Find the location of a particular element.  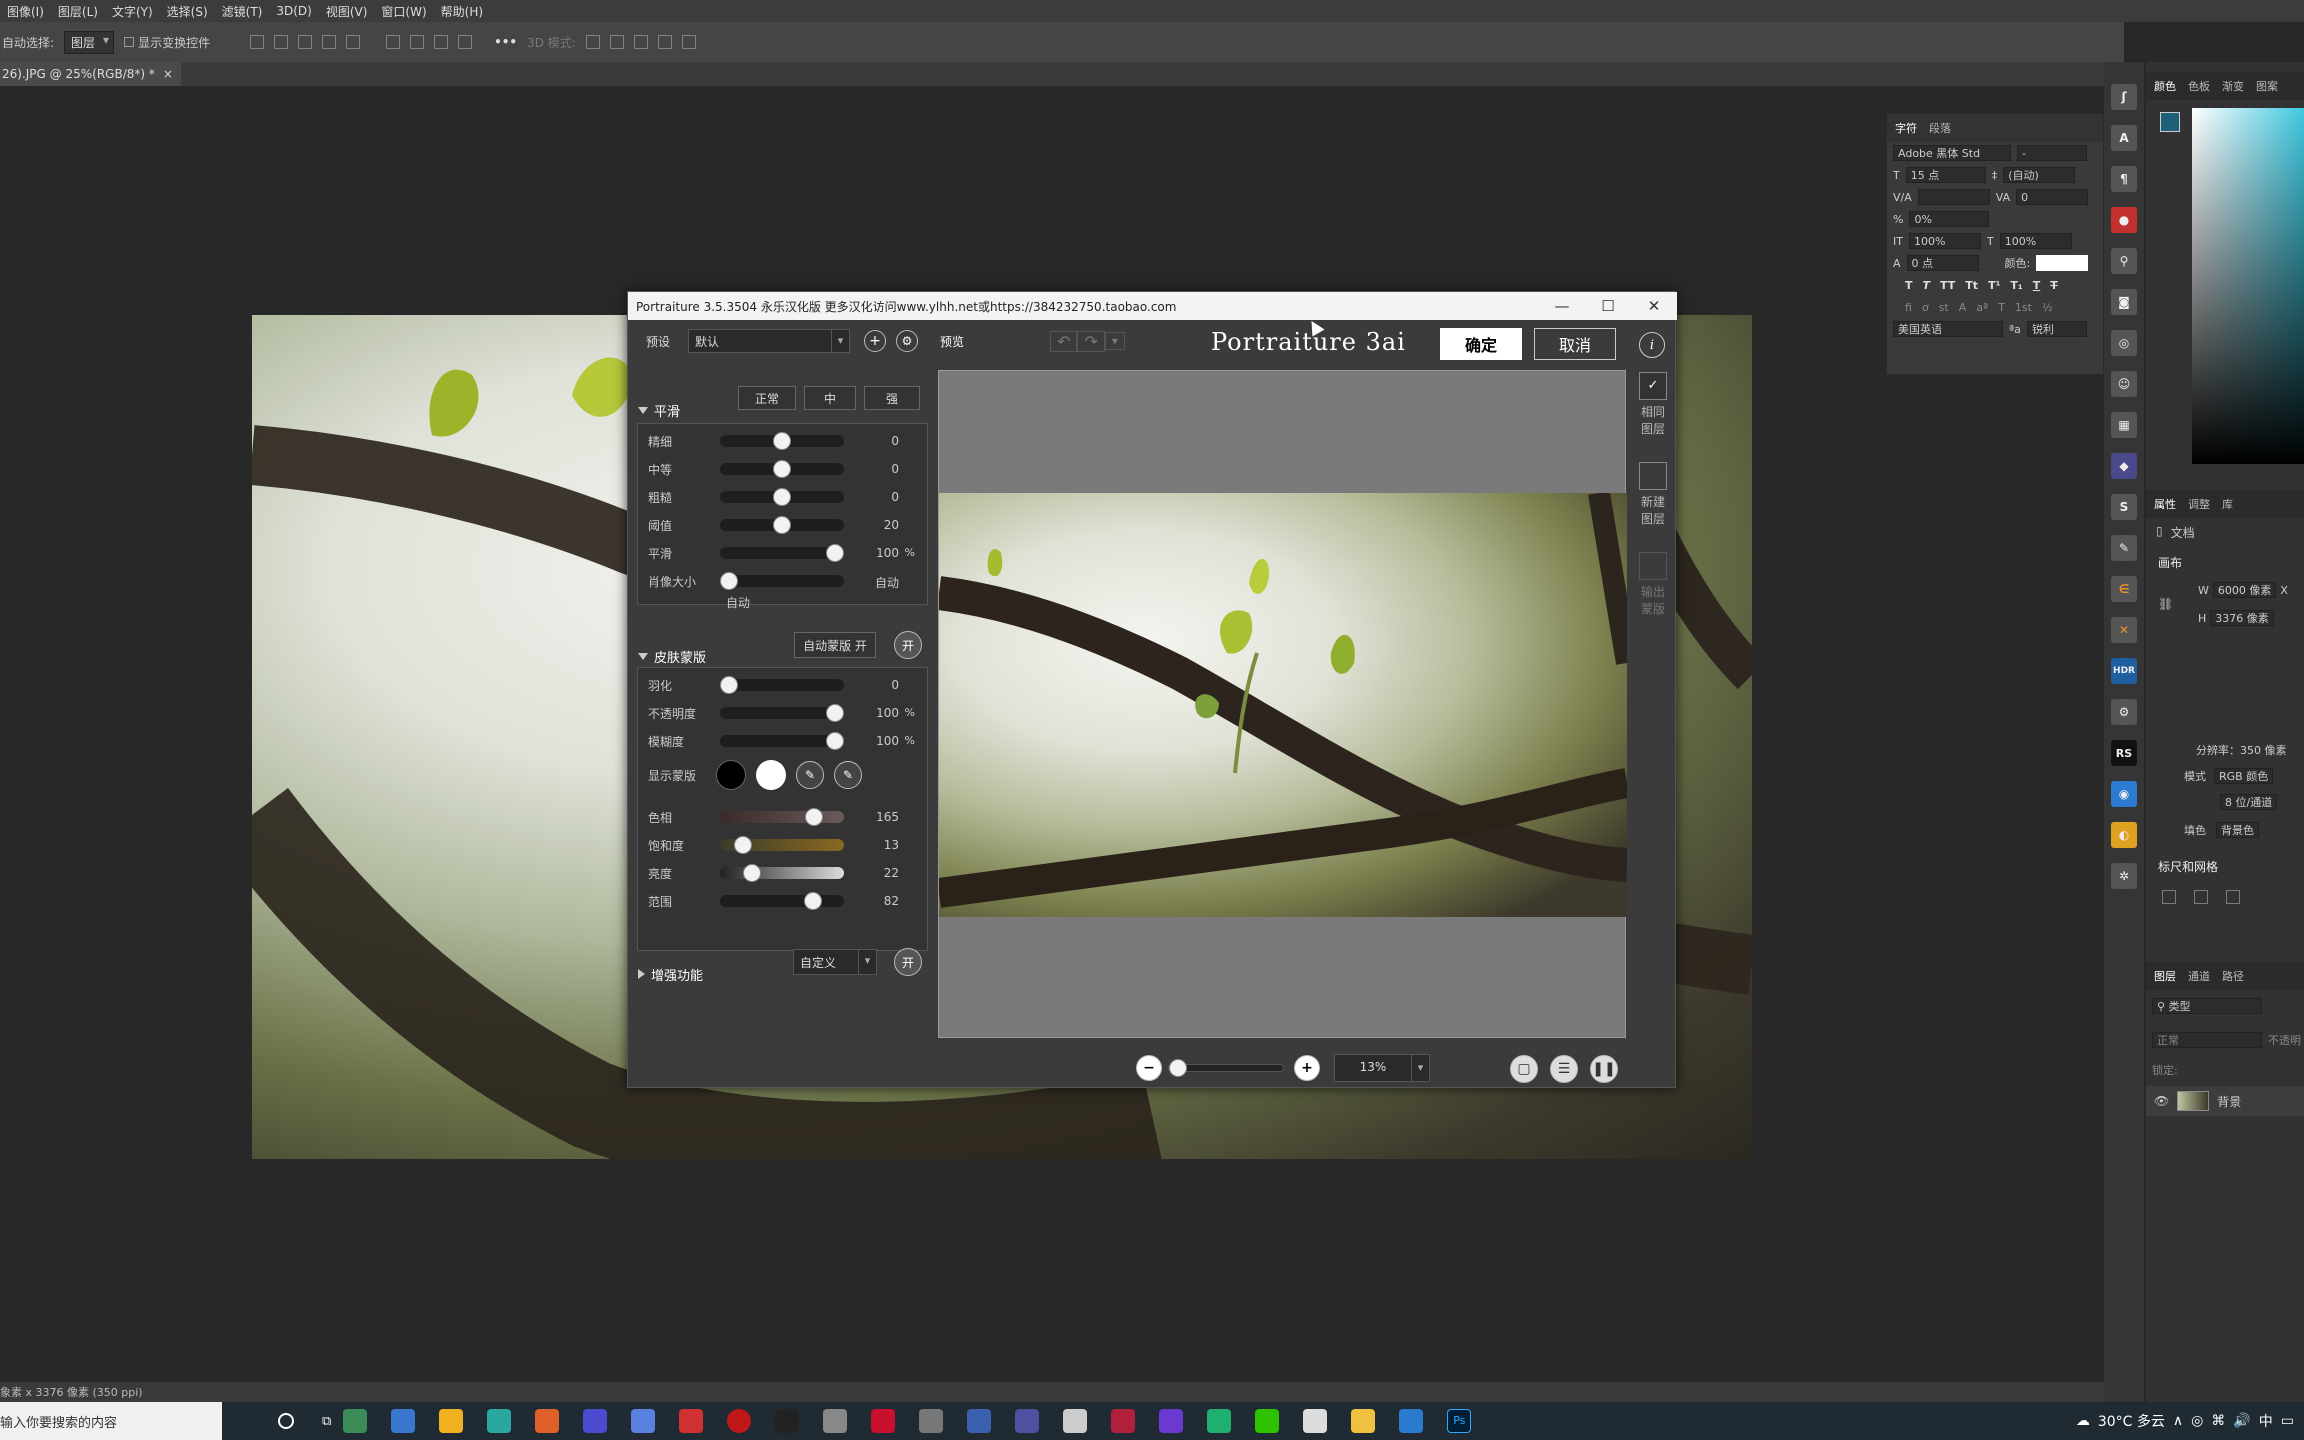

menu-3d: 3D(D) is located at coordinates (293, 11).